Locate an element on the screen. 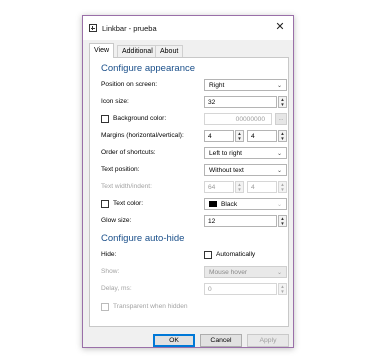  delay-stepper: ▲ ▼ is located at coordinates (282, 289).